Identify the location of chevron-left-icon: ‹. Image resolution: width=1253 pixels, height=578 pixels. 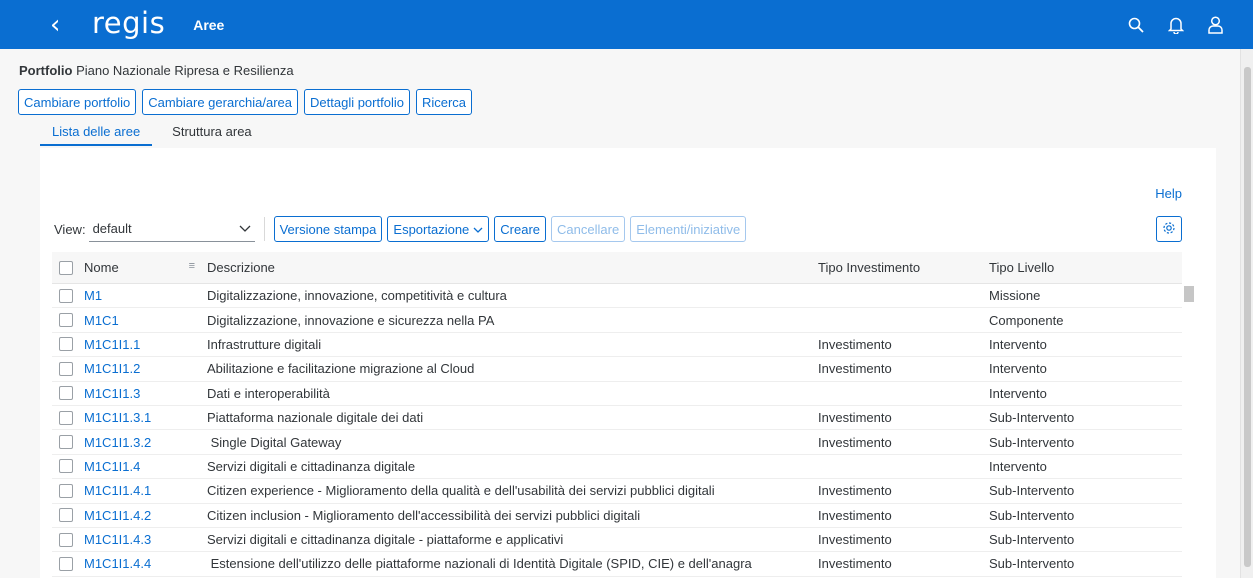
(62, 25).